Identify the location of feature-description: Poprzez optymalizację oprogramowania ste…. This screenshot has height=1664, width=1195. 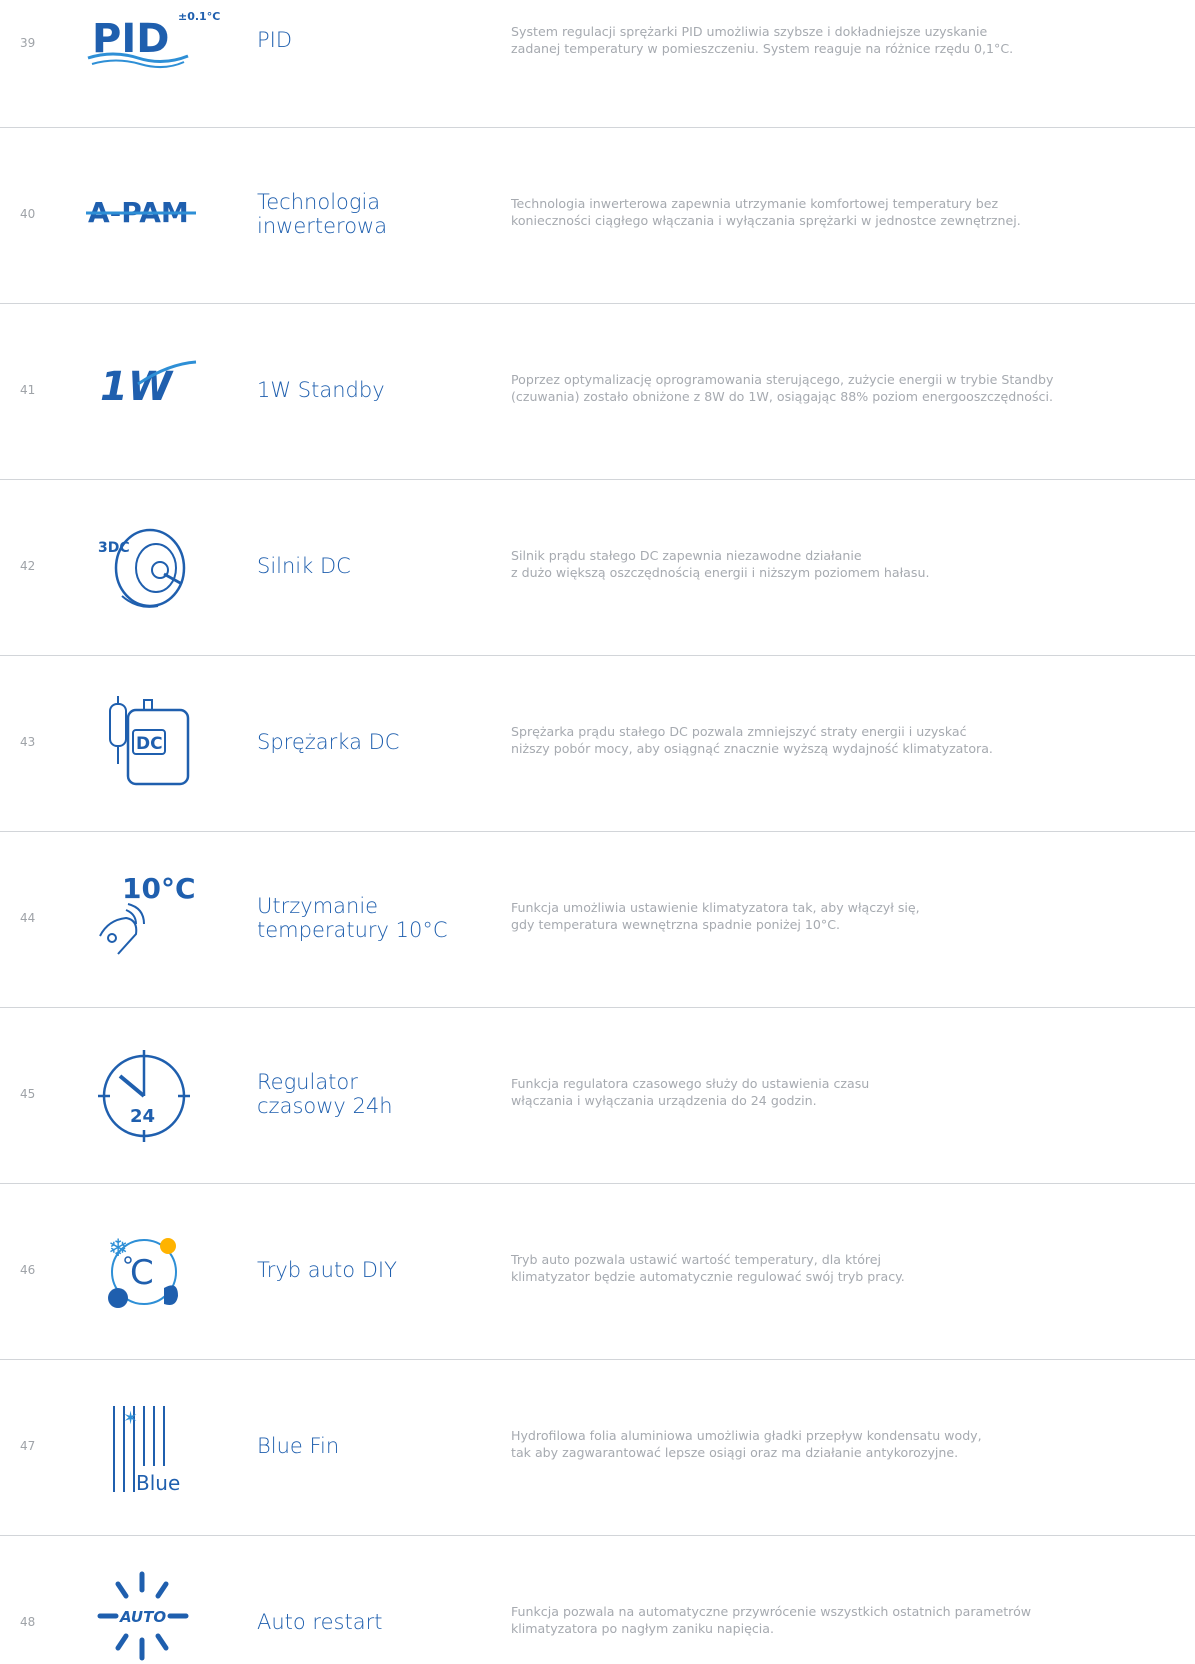
(782, 388).